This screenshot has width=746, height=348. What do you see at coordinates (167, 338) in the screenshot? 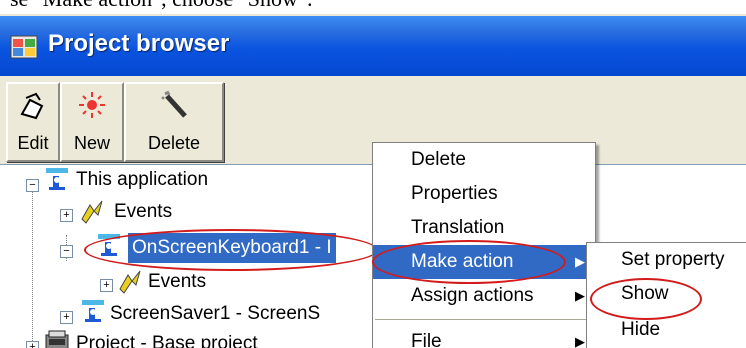
I see `tree-item-project: Project - Base project` at bounding box center [167, 338].